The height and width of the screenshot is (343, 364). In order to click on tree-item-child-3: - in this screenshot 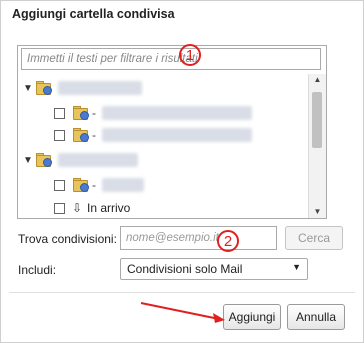, I will do `click(99, 185)`.